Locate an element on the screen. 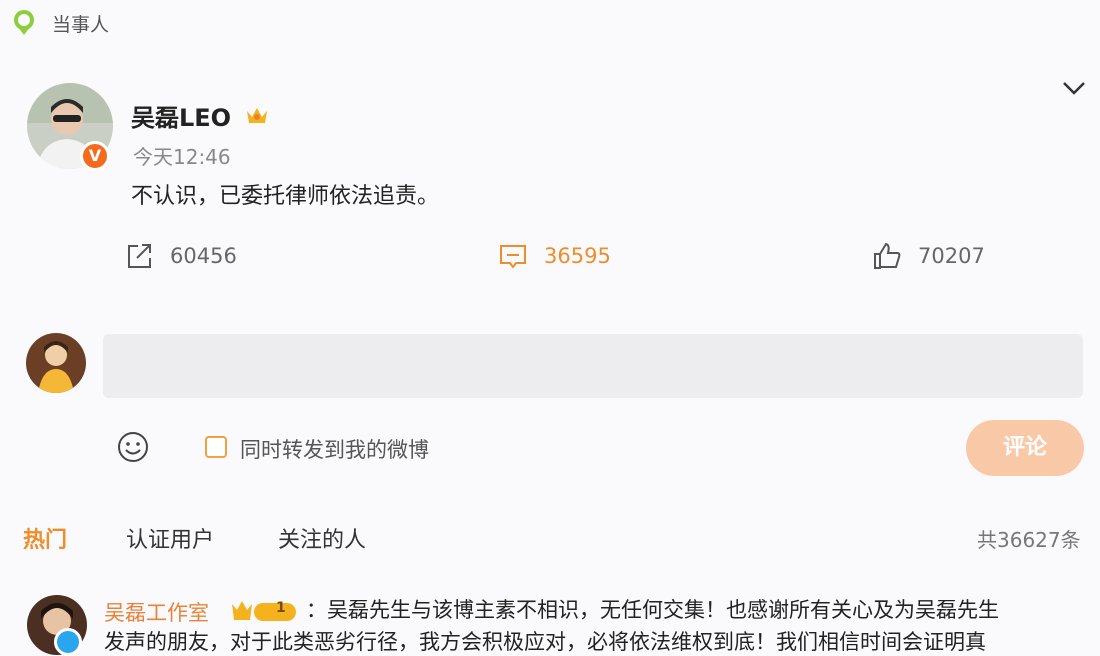 This screenshot has height=656, width=1100. tab-verified-users: 认证用户 is located at coordinates (170, 538).